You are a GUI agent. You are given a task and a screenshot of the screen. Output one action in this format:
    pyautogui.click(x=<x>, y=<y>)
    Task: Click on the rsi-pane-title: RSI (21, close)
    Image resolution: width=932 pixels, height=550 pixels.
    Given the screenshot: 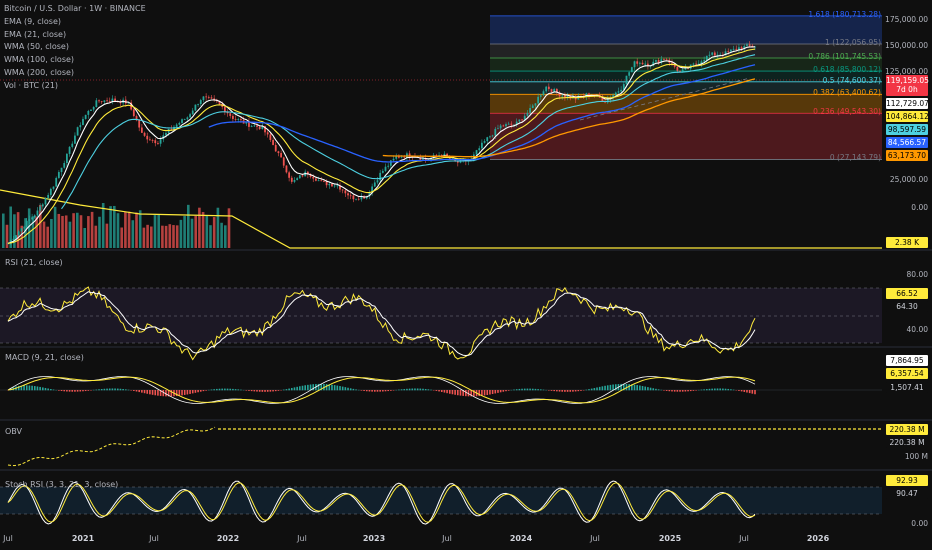 What is the action you would take?
    pyautogui.click(x=34, y=262)
    